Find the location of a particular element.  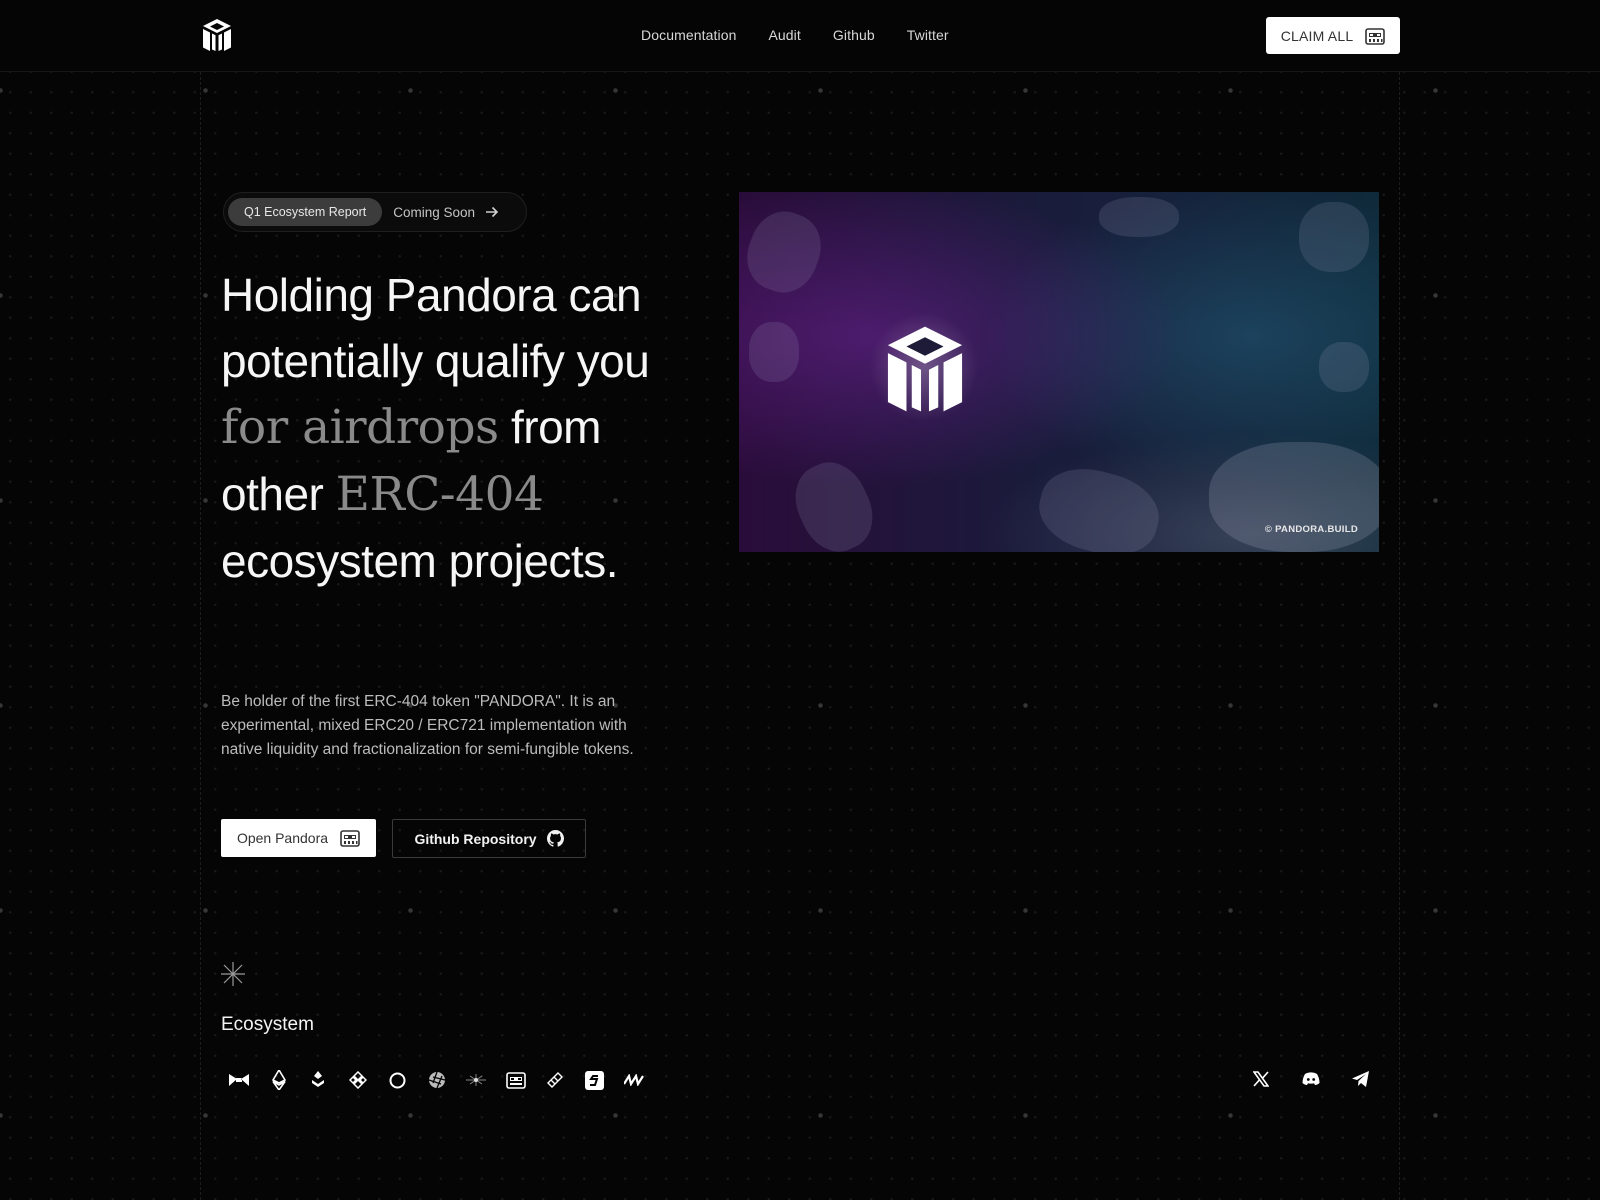

discord-icon is located at coordinates (1311, 1079).